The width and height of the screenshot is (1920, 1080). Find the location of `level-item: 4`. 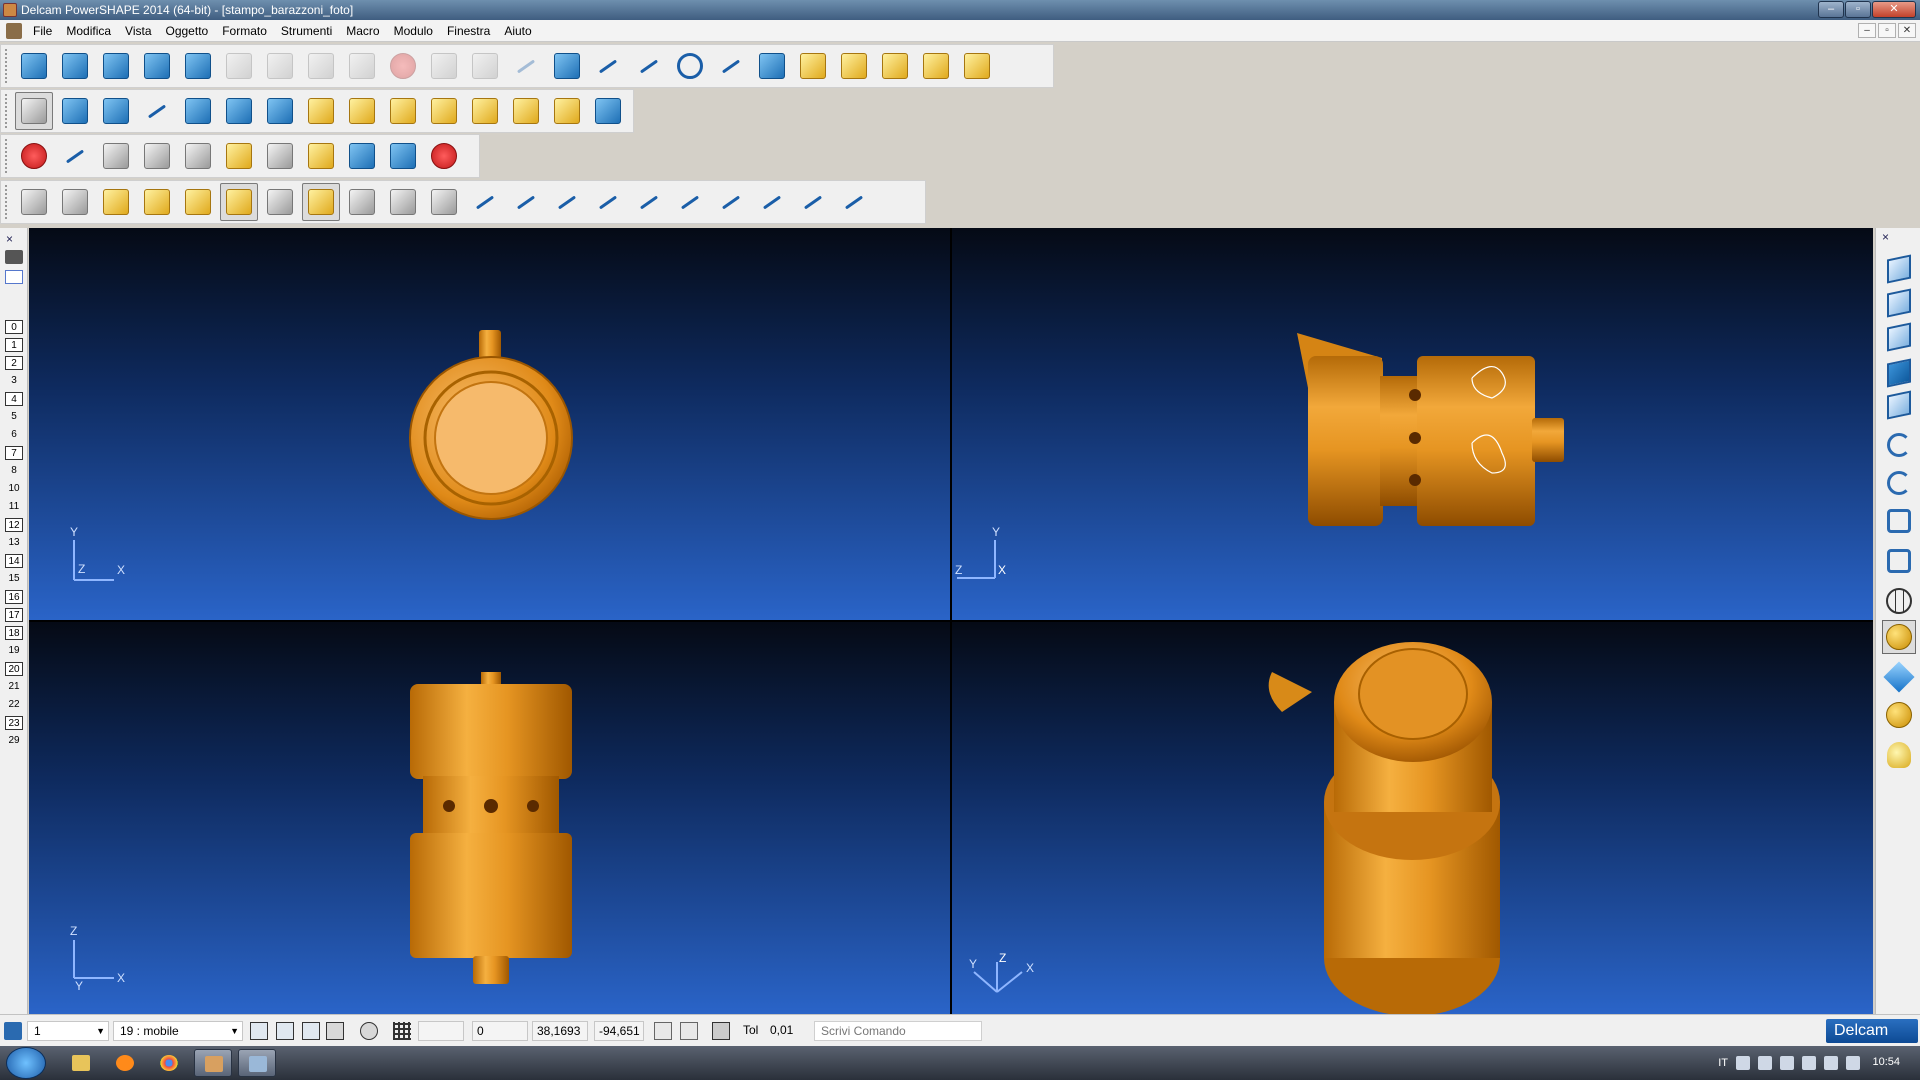

level-item: 4 is located at coordinates (14, 401).